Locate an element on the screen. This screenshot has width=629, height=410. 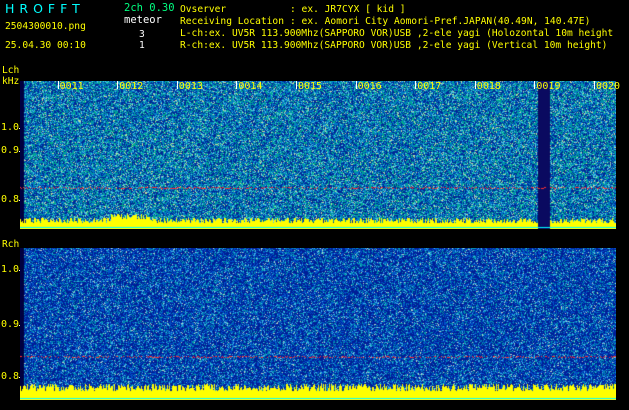
minute-label-0017: 0017 is located at coordinates (429, 86).